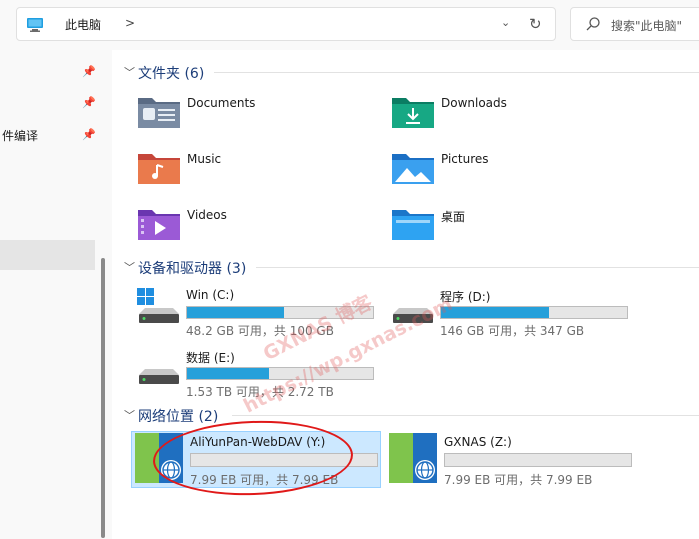 The width and height of the screenshot is (699, 539). Describe the element at coordinates (413, 113) in the screenshot. I see `downloads-folder-icon` at that location.